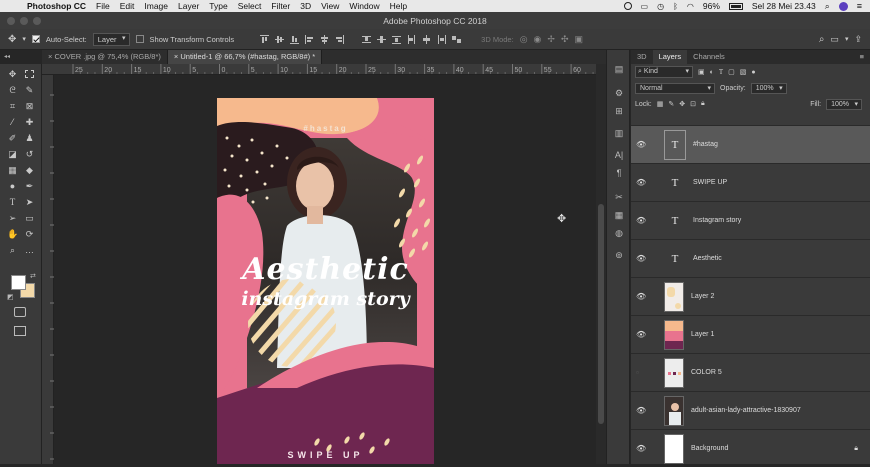 The height and width of the screenshot is (467, 870). Describe the element at coordinates (750, 144) in the screenshot. I see `layer-row-hastag: 👁︎ T #hastag` at that location.